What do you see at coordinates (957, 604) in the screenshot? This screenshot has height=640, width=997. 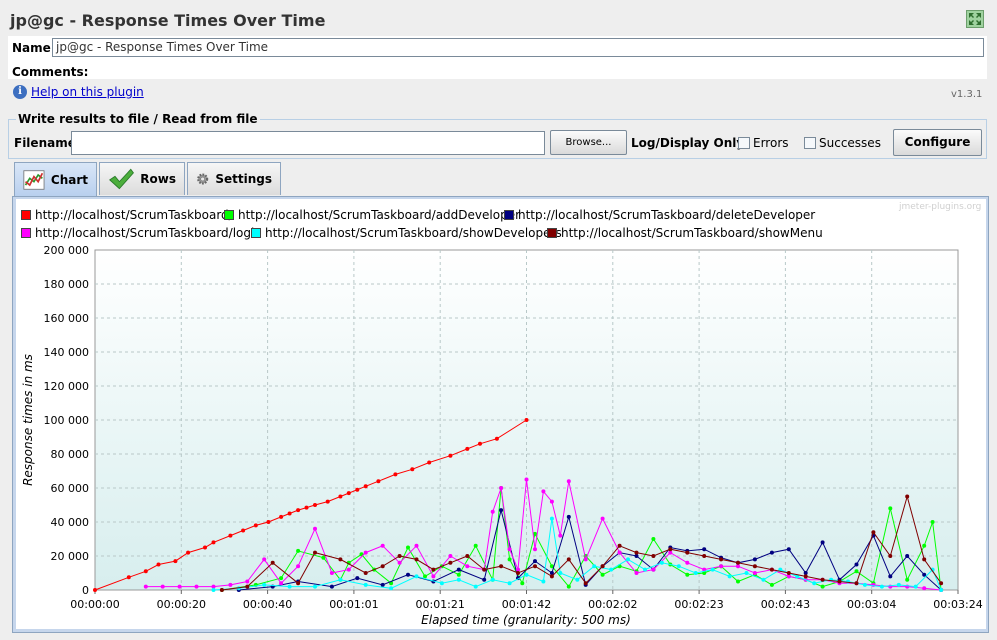 I see `x-tick-label: 00:03:24` at bounding box center [957, 604].